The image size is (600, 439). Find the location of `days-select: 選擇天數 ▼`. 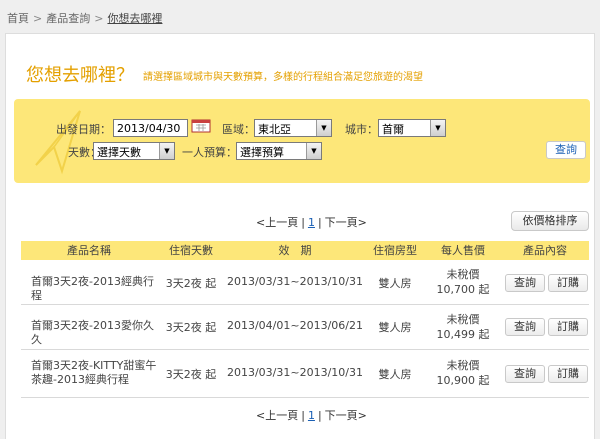

days-select: 選擇天數 ▼ is located at coordinates (134, 151).